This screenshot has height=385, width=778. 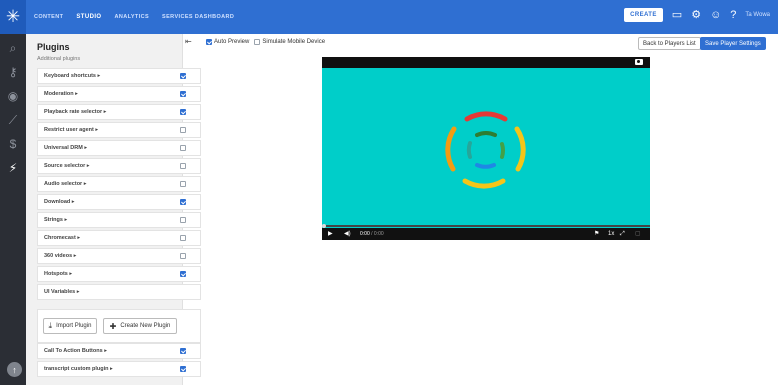 What do you see at coordinates (145, 326) in the screenshot?
I see `create-plugin-label: Create New Plugin` at bounding box center [145, 326].